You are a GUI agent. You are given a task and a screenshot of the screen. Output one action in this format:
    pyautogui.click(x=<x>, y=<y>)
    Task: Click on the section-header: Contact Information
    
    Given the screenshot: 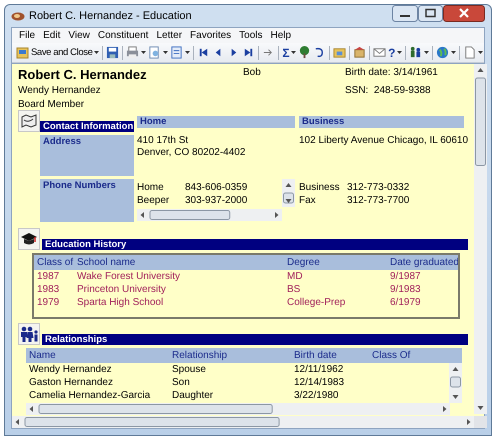 What is the action you would take?
    pyautogui.click(x=87, y=126)
    